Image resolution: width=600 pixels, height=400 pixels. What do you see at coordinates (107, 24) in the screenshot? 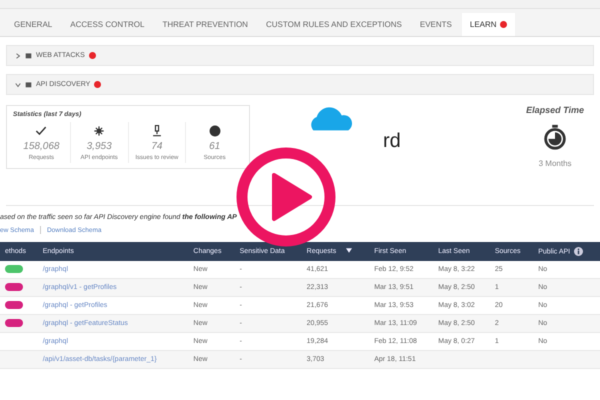
I see `tab: ACCESS CONTROL` at bounding box center [107, 24].